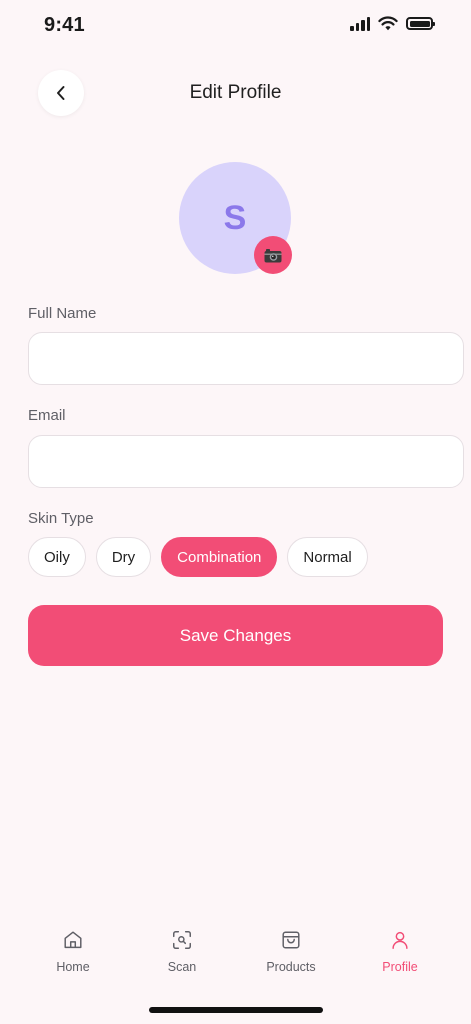 The width and height of the screenshot is (471, 1024). Describe the element at coordinates (291, 940) in the screenshot. I see `shopping-bag-icon` at that location.